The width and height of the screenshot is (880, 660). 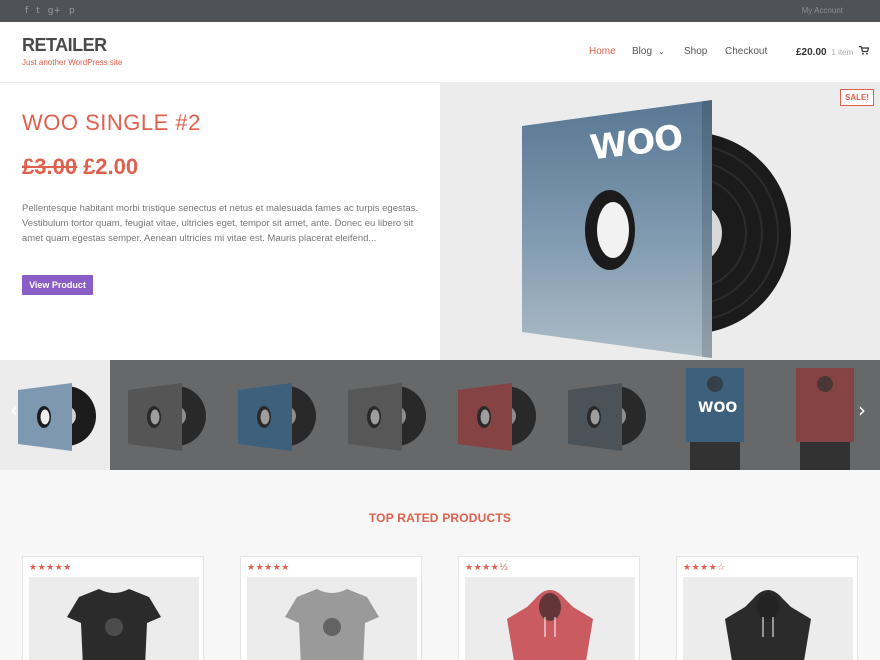 What do you see at coordinates (111, 166) in the screenshot?
I see `sale-price: £2.00` at bounding box center [111, 166].